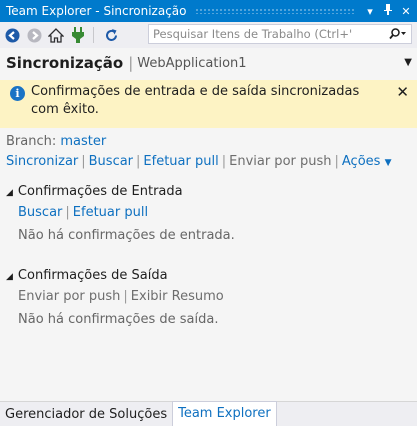 The image size is (417, 426). What do you see at coordinates (177, 296) in the screenshot?
I see `view-summary-link-disabled: Exibir Resumo` at bounding box center [177, 296].